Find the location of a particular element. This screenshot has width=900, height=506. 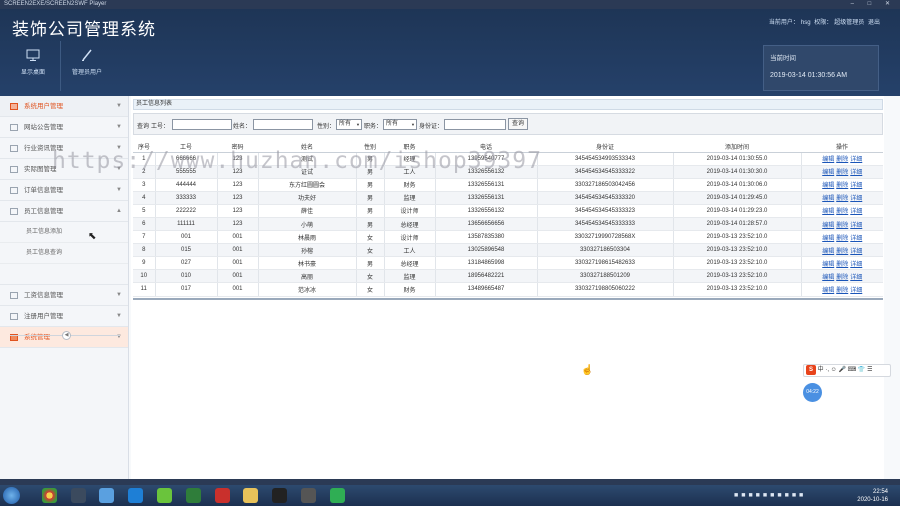

flash-icon is located at coordinates (222, 495).